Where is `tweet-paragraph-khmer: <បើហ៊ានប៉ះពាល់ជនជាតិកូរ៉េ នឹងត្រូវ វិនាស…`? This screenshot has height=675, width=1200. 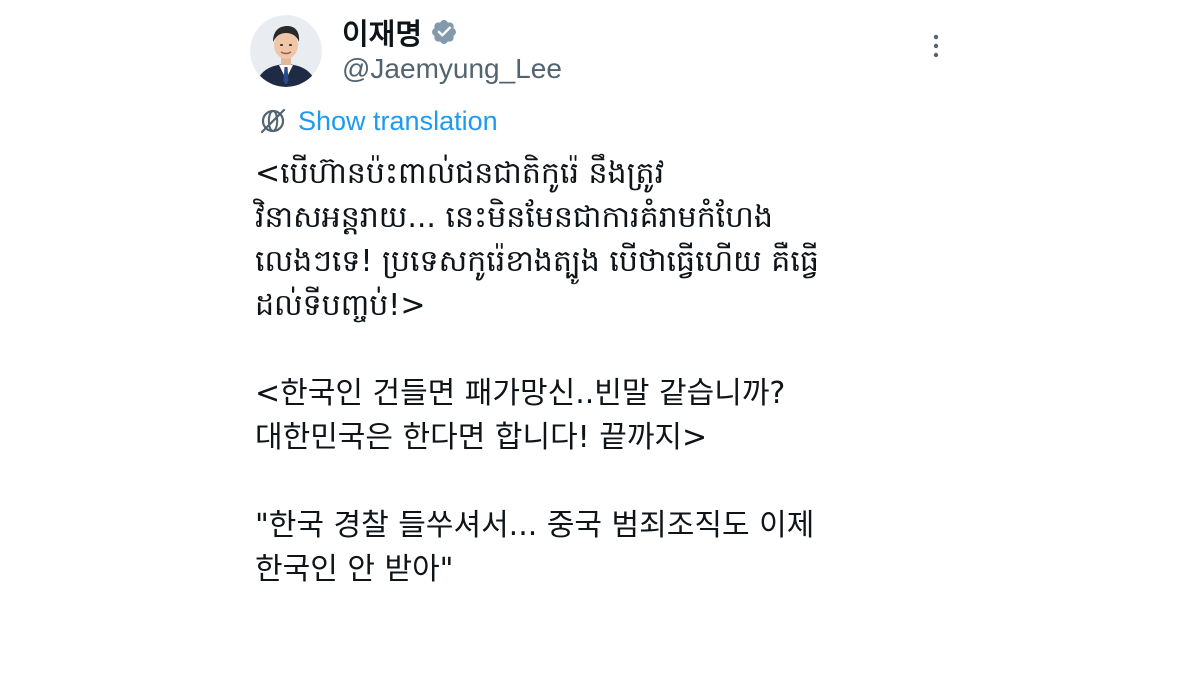 tweet-paragraph-khmer: <បើហ៊ានប៉ះពាល់ជនជាតិកូរ៉េ នឹងត្រូវ វិនាស… is located at coordinates (537, 239).